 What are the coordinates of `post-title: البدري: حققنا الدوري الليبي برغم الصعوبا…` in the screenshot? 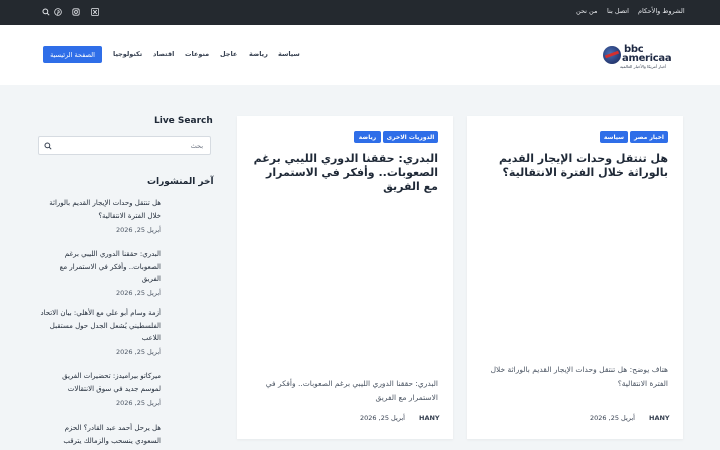 It's located at (345, 173).